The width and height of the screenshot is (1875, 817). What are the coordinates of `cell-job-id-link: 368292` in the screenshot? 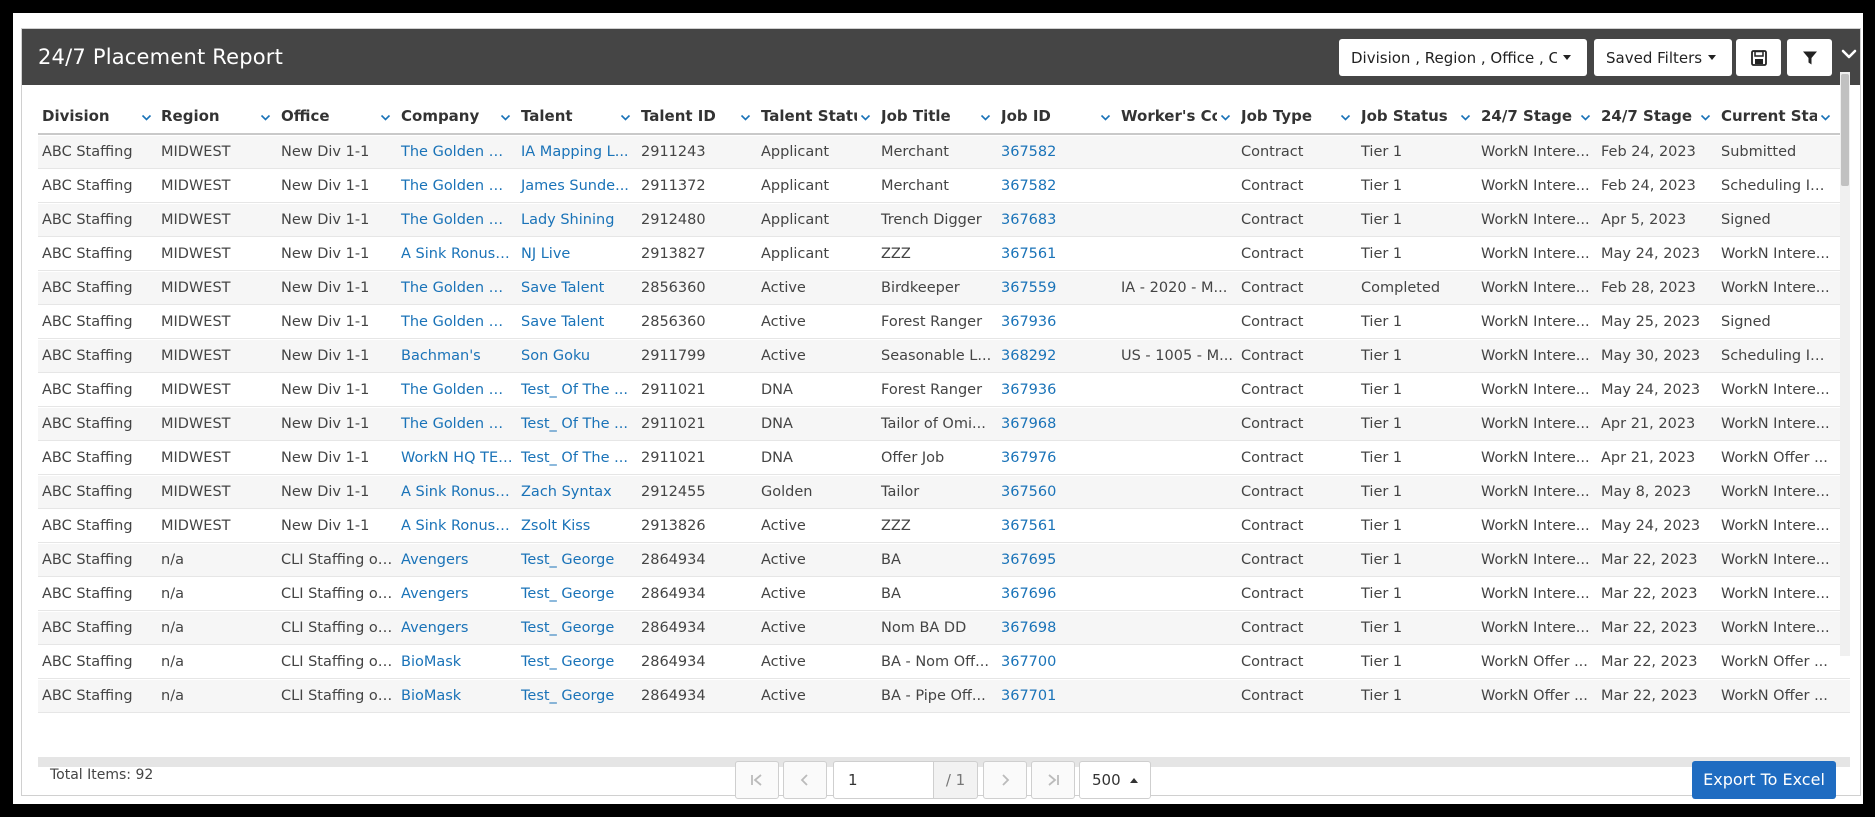 It's located at (1055, 356).